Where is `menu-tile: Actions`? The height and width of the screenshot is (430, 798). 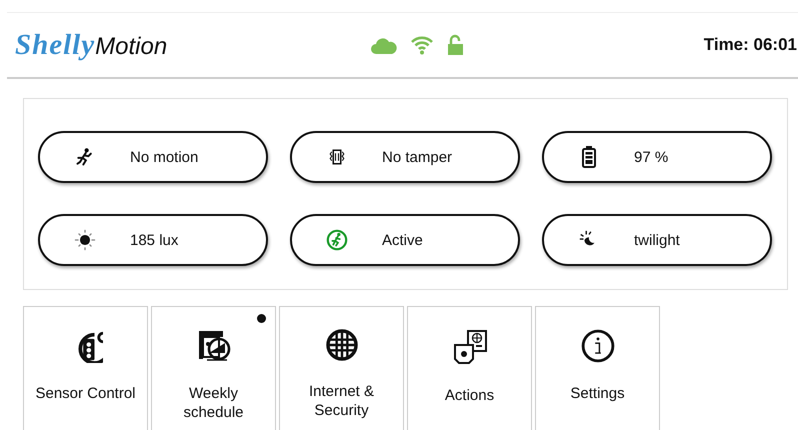 menu-tile: Actions is located at coordinates (469, 368).